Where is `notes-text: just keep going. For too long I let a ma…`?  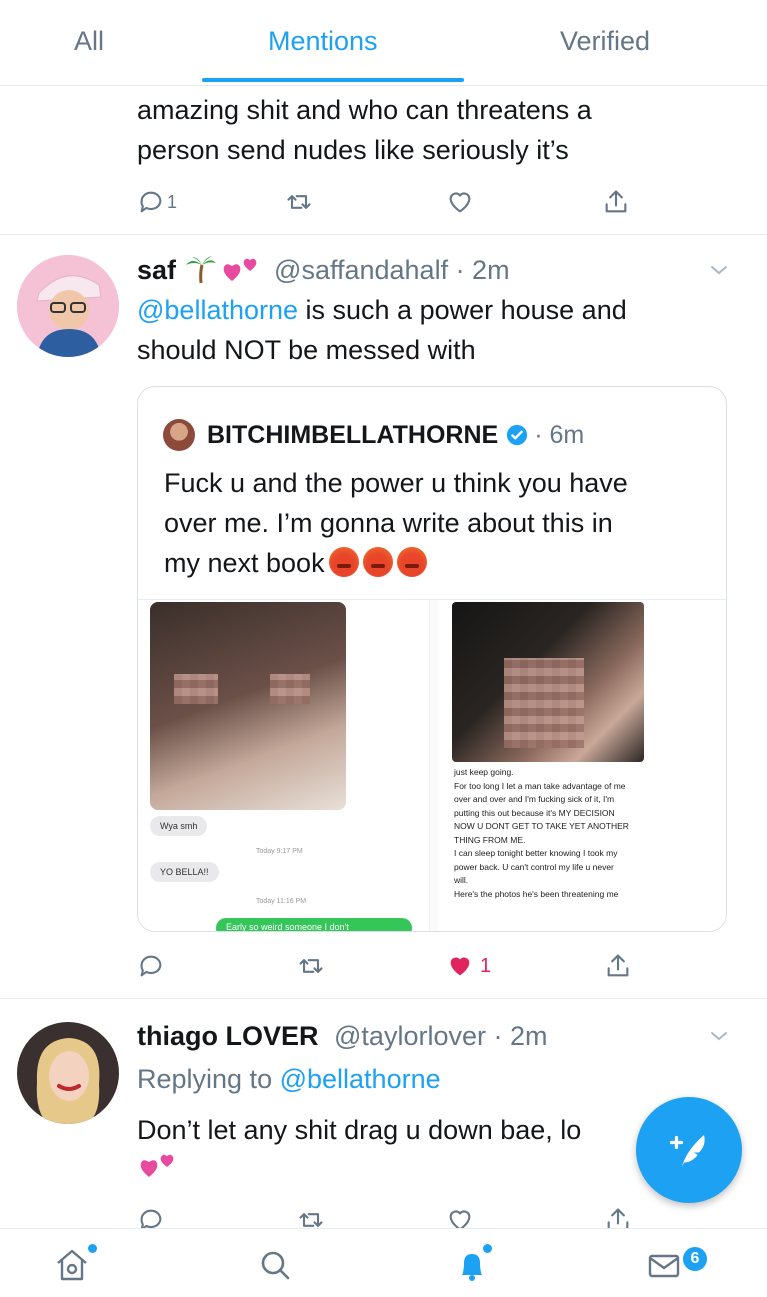 notes-text: just keep going. For too long I let a ma… is located at coordinates (589, 833).